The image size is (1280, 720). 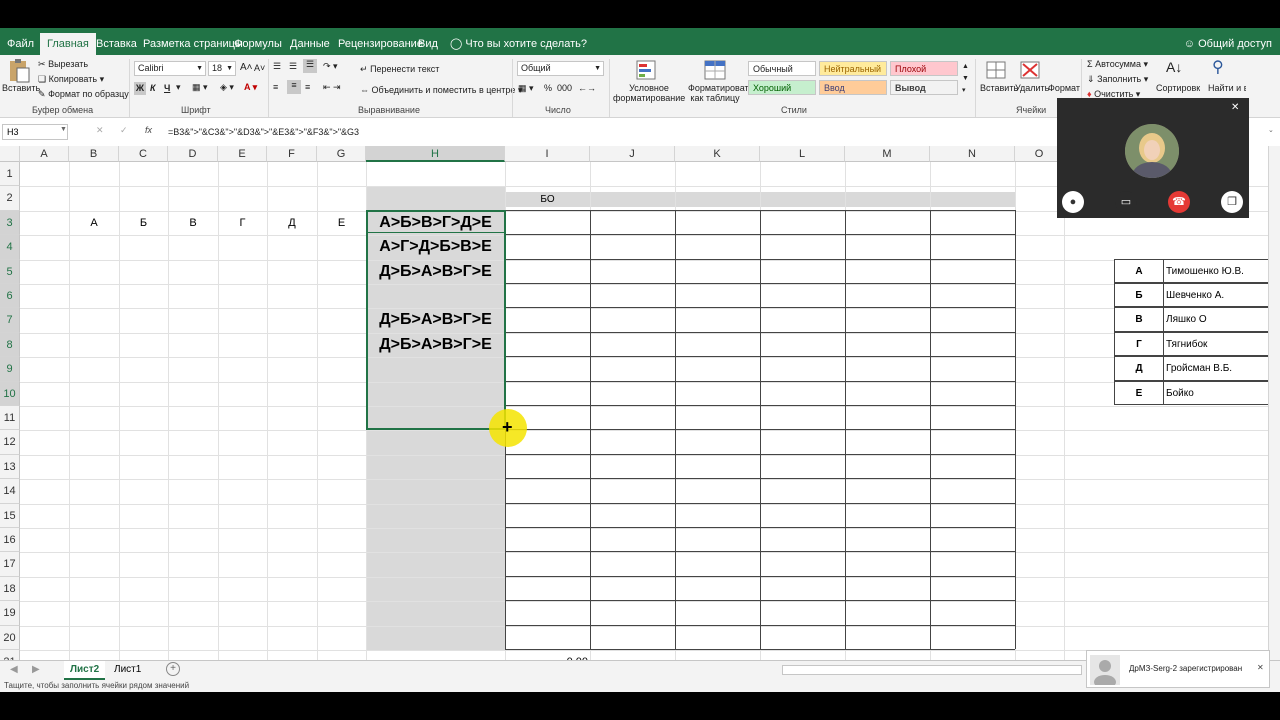 What do you see at coordinates (10, 418) in the screenshot?
I see `row-header-11: 11` at bounding box center [10, 418].